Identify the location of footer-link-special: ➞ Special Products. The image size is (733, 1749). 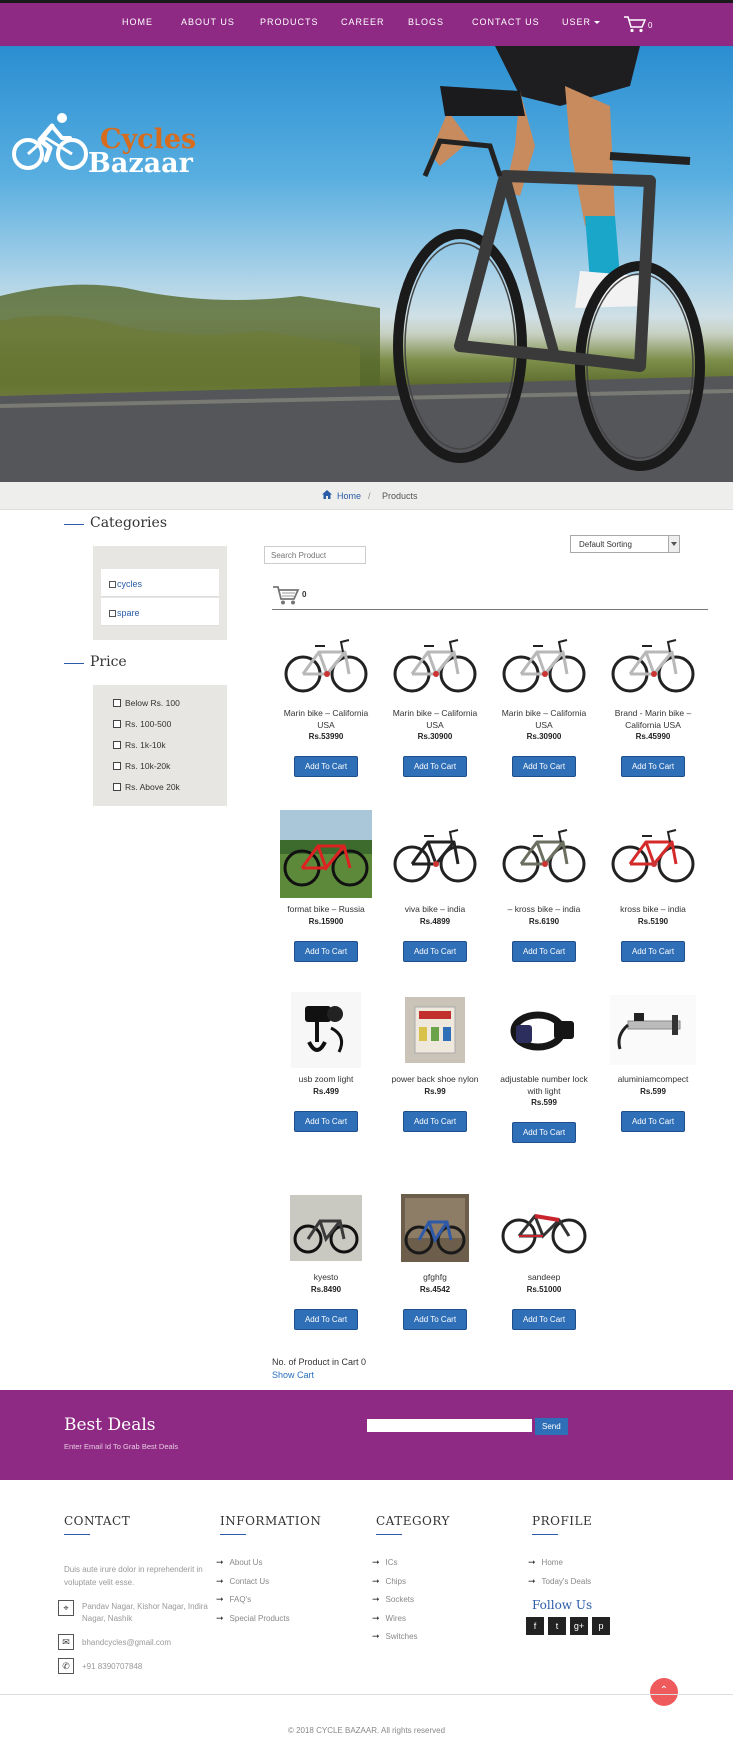
(253, 1618).